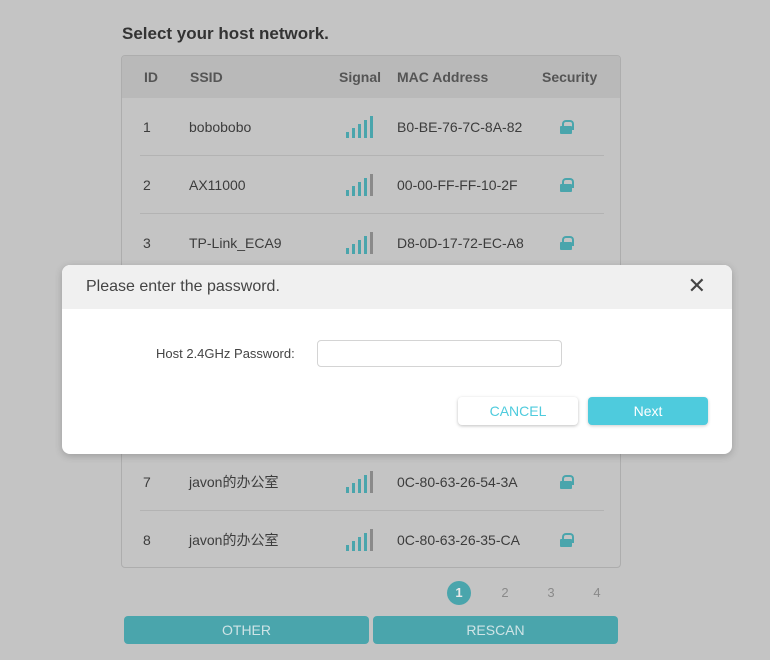 Image resolution: width=770 pixels, height=660 pixels. Describe the element at coordinates (147, 481) in the screenshot. I see `cell-id: 7` at that location.